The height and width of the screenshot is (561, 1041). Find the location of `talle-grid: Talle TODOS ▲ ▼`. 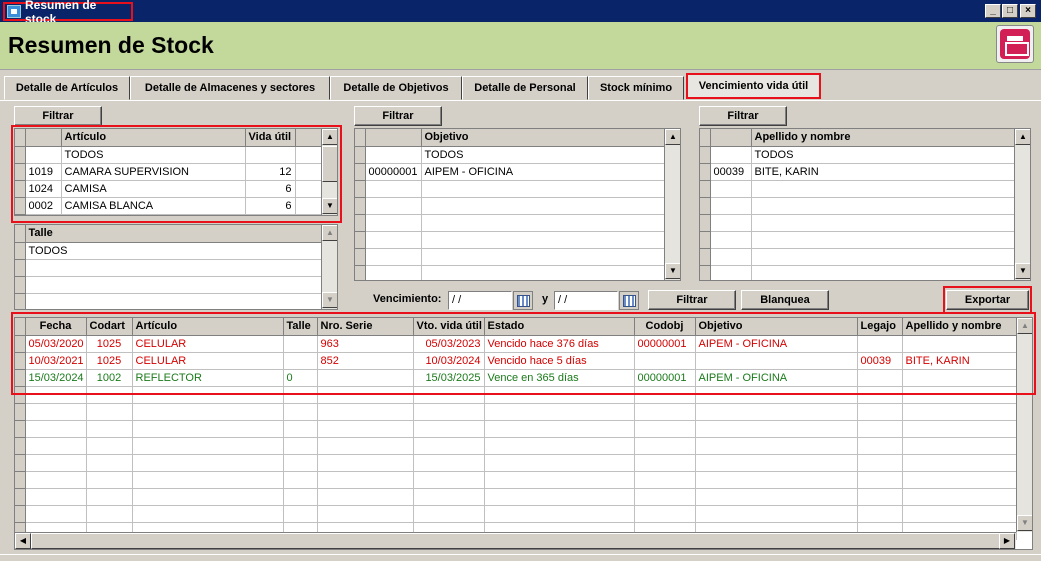

talle-grid: Talle TODOS ▲ ▼ is located at coordinates (176, 267).